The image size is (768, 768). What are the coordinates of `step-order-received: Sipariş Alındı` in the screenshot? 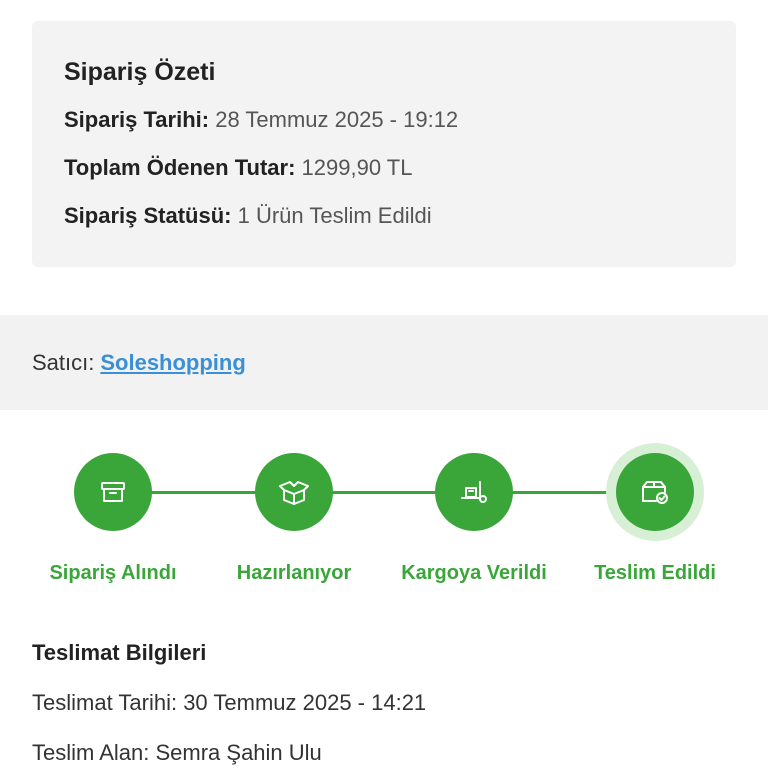 It's located at (113, 518).